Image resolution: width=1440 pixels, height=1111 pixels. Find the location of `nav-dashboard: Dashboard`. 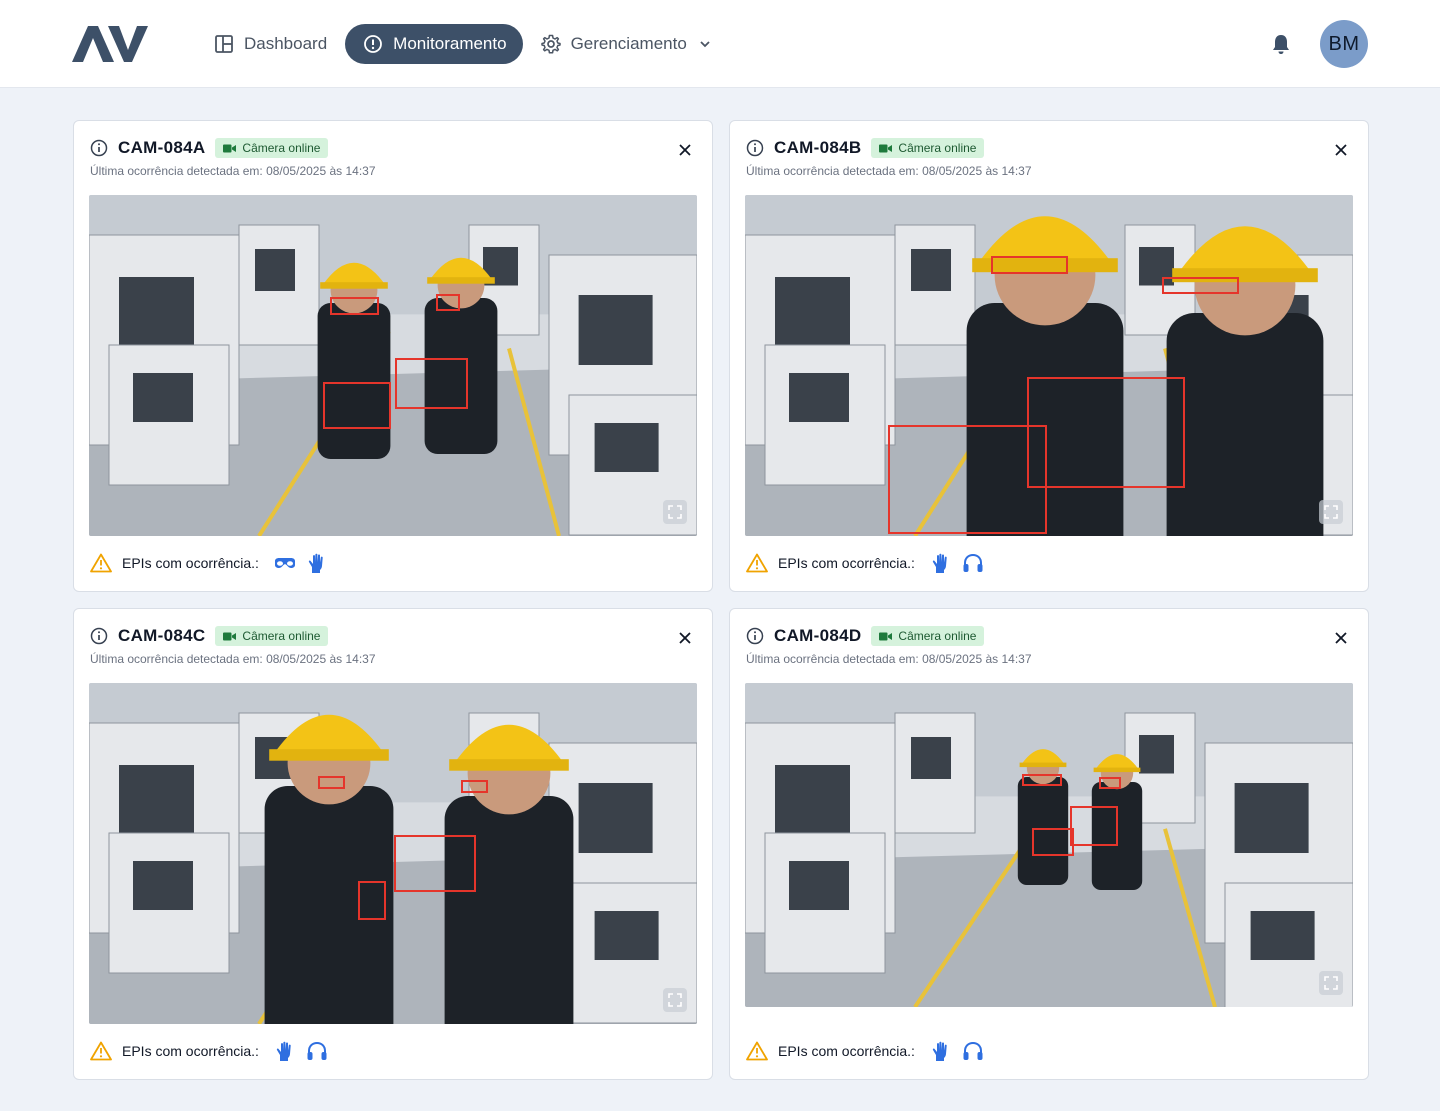

nav-dashboard: Dashboard is located at coordinates (270, 44).